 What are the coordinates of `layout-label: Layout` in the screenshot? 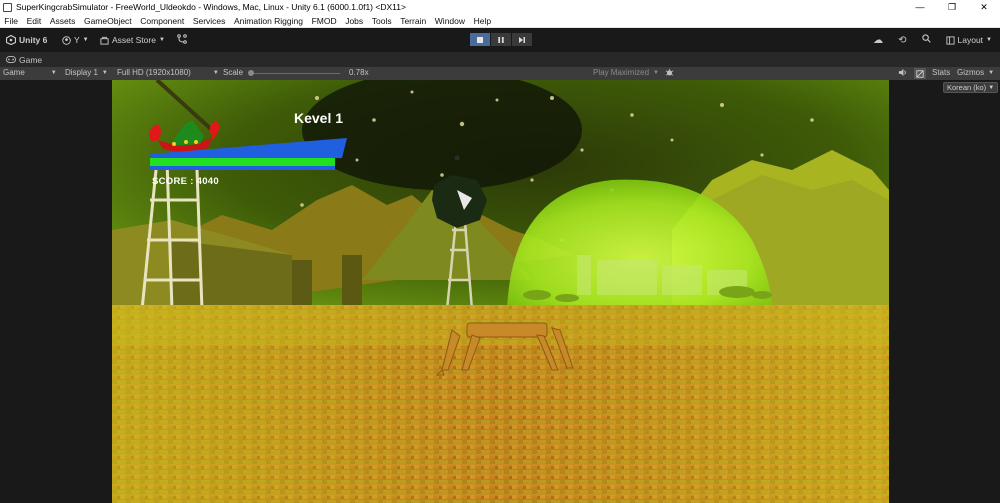 It's located at (970, 40).